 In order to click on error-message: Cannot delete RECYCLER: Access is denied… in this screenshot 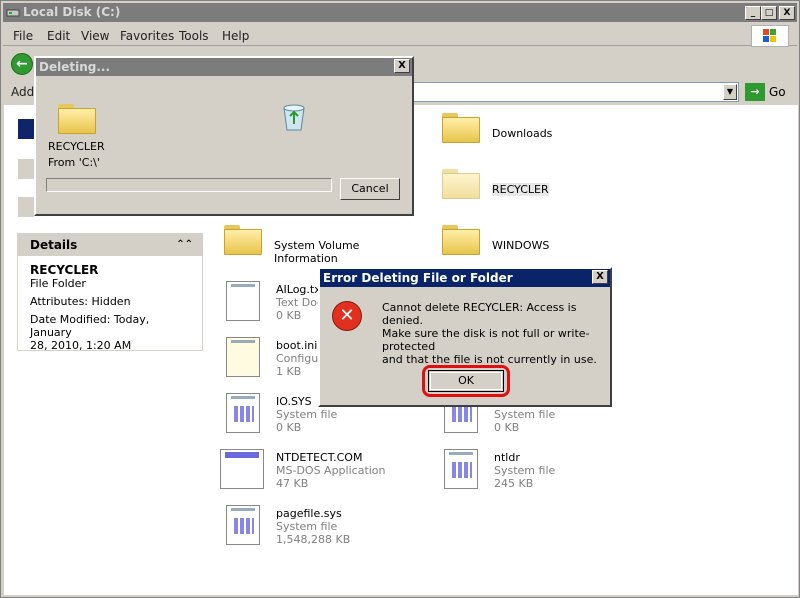, I will do `click(479, 314)`.